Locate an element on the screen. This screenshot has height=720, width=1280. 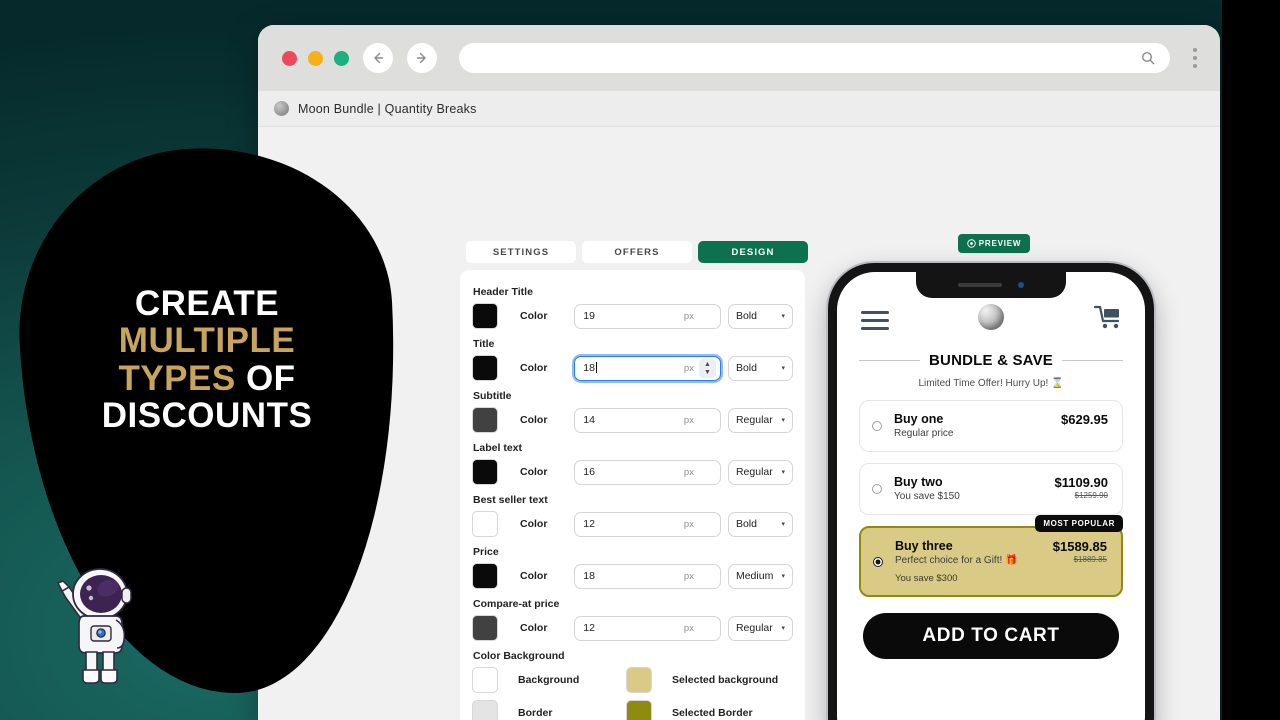
number-stepper-title: ▲ ▼ is located at coordinates (707, 368).